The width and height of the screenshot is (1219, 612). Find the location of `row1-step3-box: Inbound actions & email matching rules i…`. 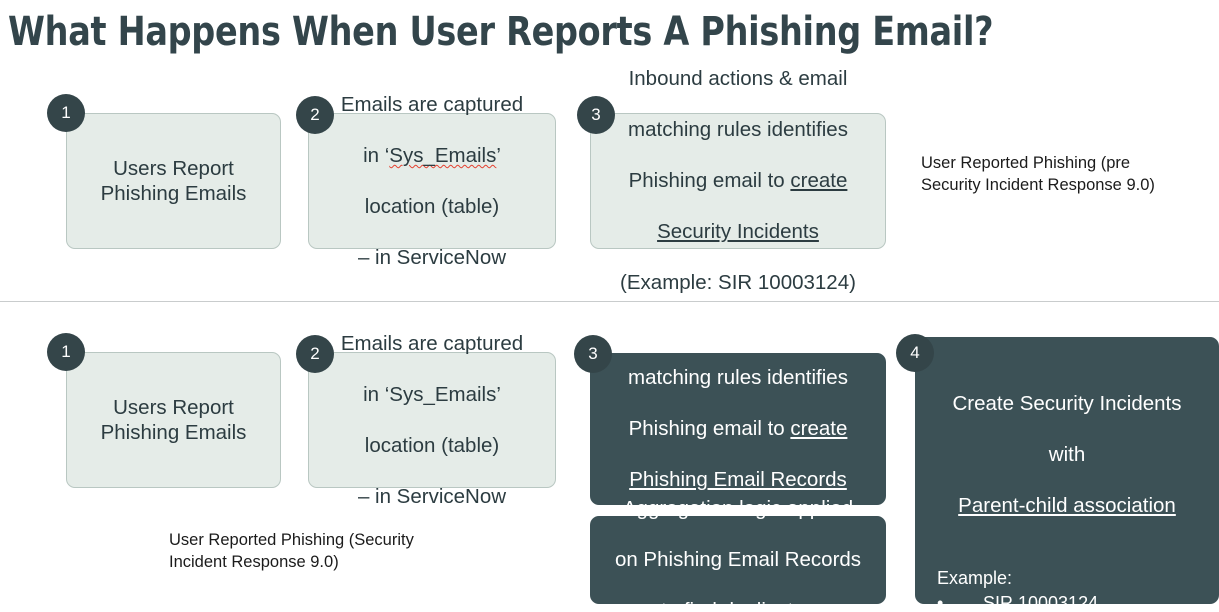

row1-step3-box: Inbound actions & email matching rules i… is located at coordinates (738, 180).